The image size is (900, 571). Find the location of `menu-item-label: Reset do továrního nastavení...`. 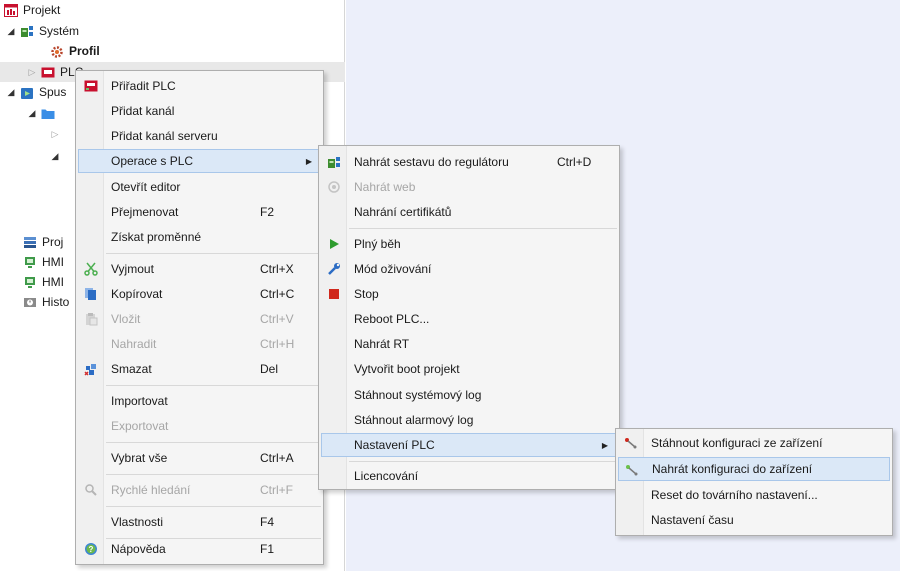

menu-item-label: Reset do továrního nastavení... is located at coordinates (734, 495).